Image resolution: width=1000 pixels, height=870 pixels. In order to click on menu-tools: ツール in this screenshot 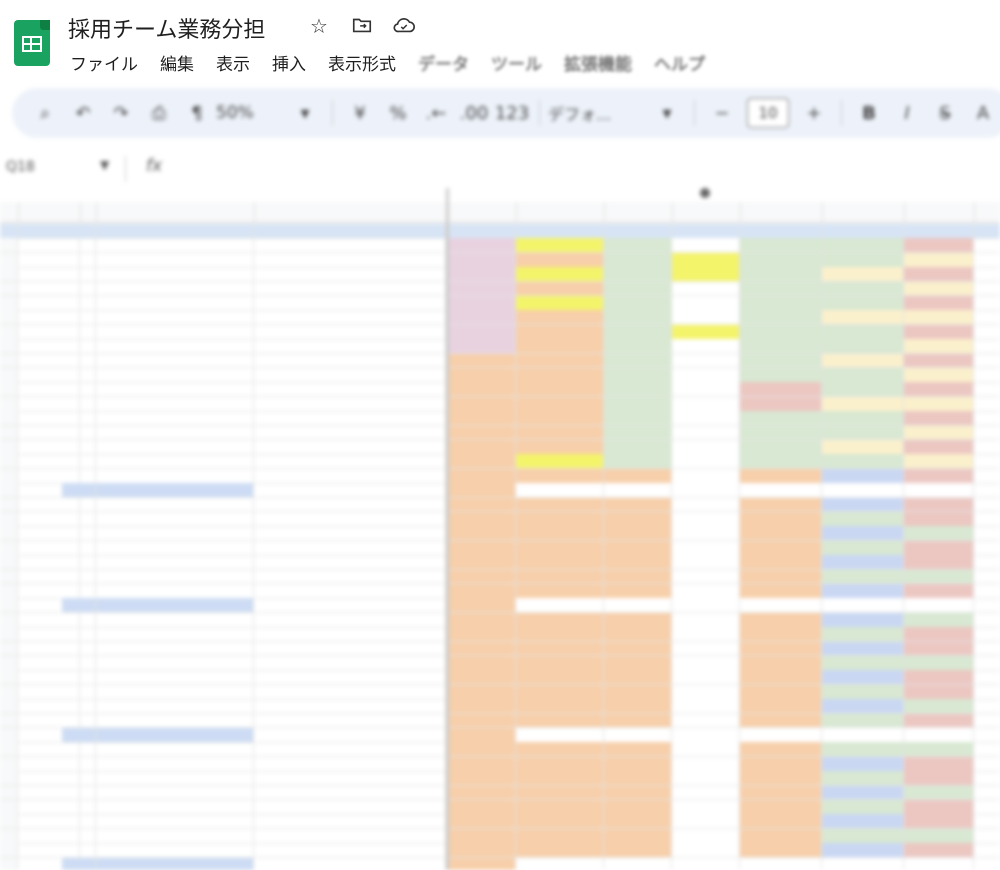, I will do `click(516, 62)`.